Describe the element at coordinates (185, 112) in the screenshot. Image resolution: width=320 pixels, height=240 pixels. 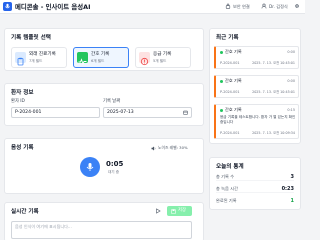
I see `calendar-icon` at that location.